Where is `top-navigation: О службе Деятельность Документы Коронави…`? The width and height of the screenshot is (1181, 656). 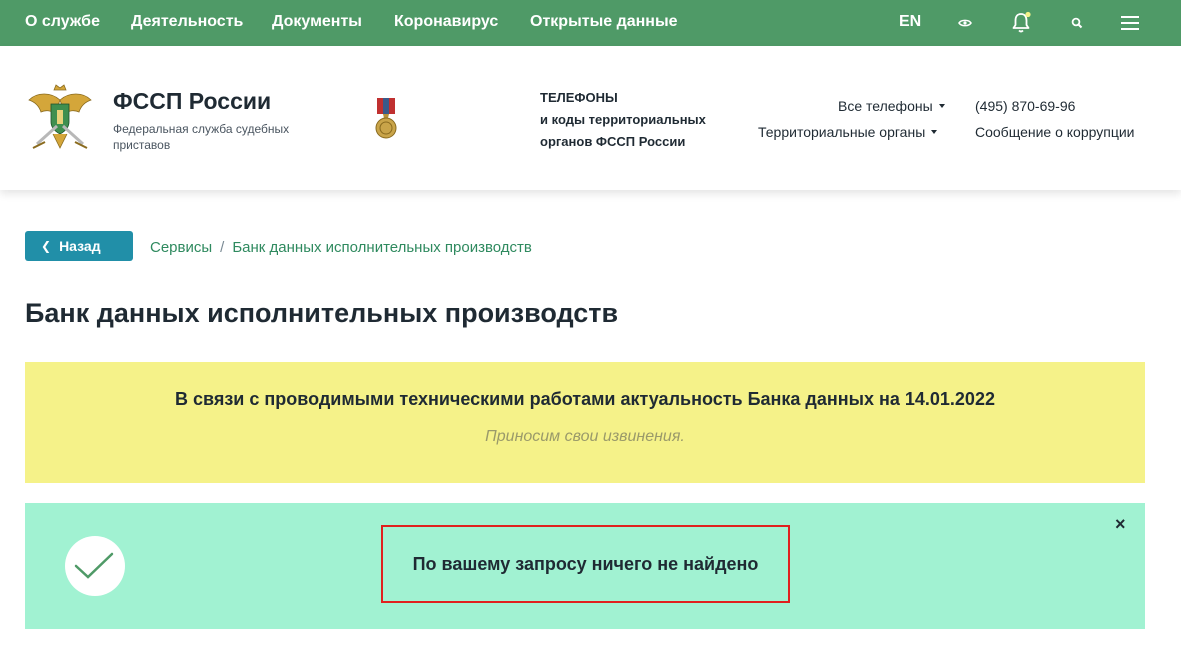
top-navigation: О службе Деятельность Документы Коронави… is located at coordinates (590, 23).